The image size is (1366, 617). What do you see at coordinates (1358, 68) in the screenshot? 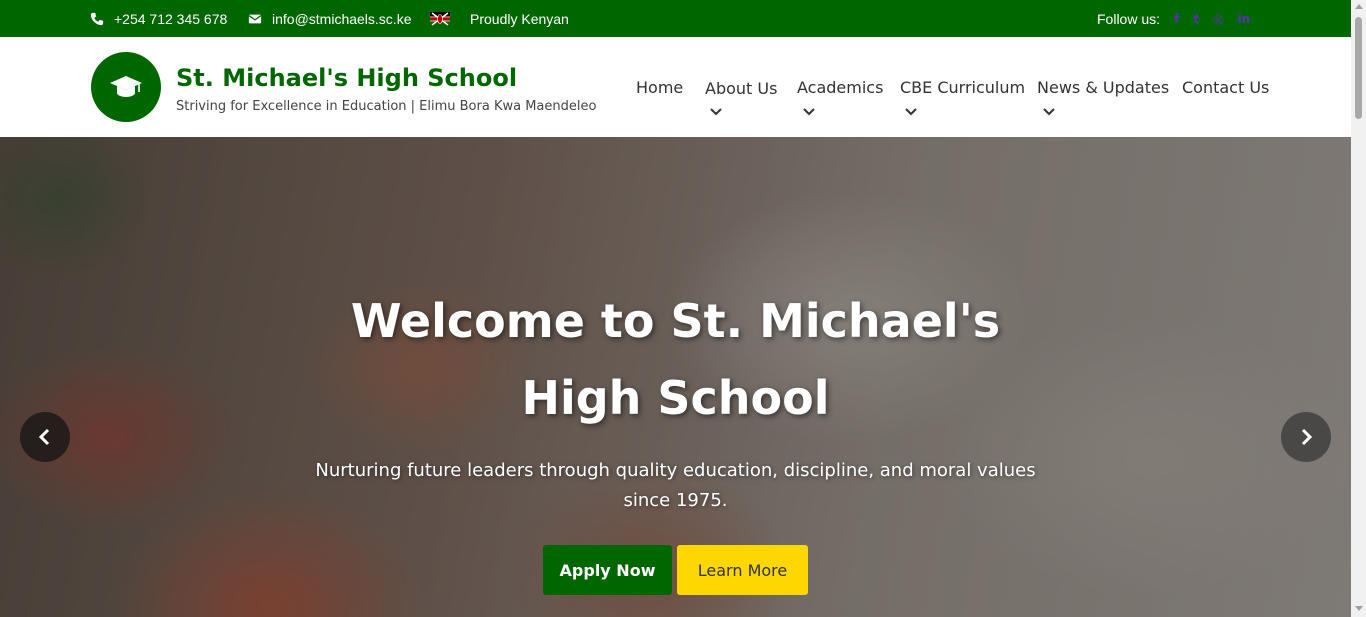
I see `scrollbar-thumb` at bounding box center [1358, 68].